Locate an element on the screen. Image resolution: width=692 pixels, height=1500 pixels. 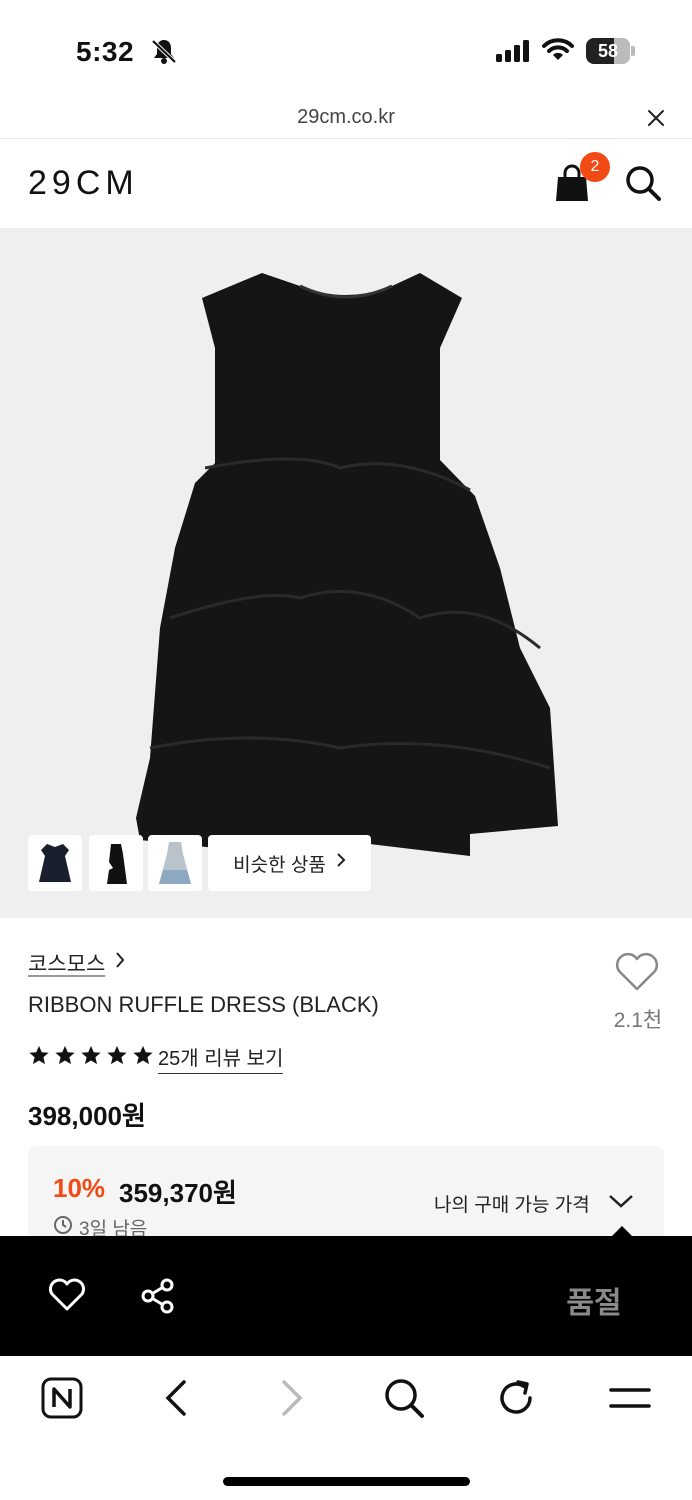
brand-name: 코스모스 is located at coordinates (67, 964).